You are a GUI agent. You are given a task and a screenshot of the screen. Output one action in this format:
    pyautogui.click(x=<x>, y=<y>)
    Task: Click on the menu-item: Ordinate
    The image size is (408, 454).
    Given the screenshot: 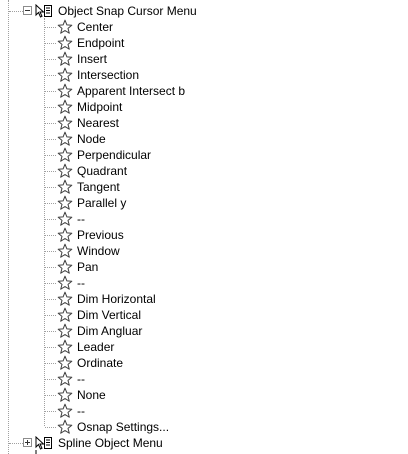 What is the action you would take?
    pyautogui.click(x=204, y=363)
    